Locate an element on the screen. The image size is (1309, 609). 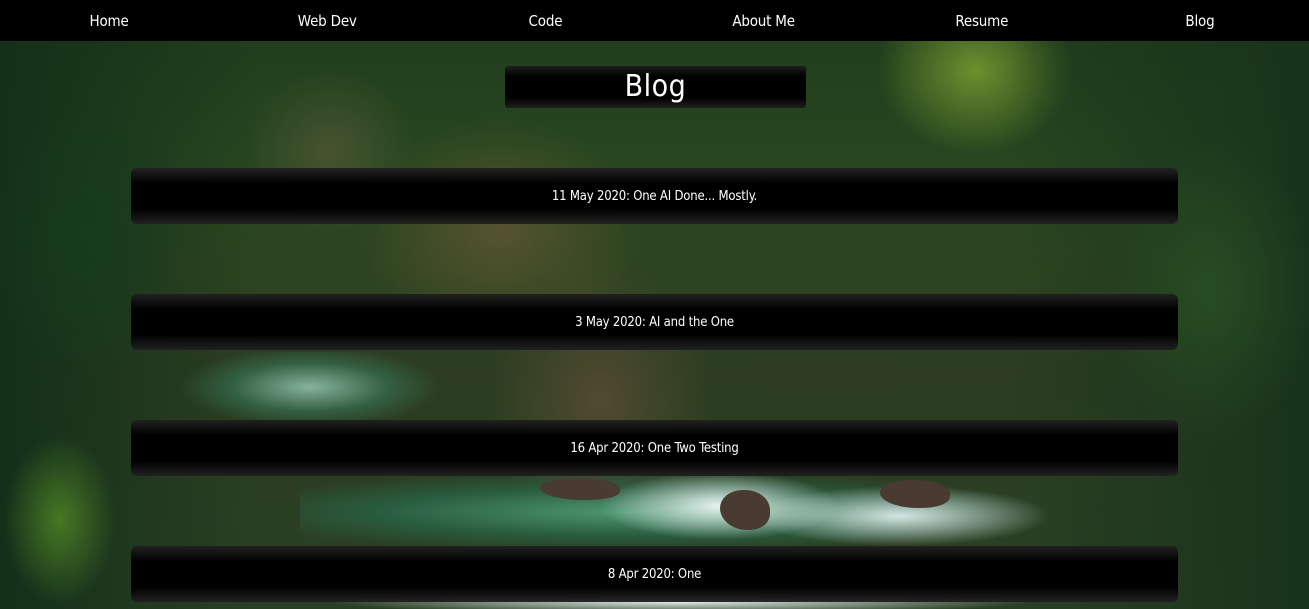
blog-entry-link: 16 Apr 2020: One Two Testing is located at coordinates (654, 448).